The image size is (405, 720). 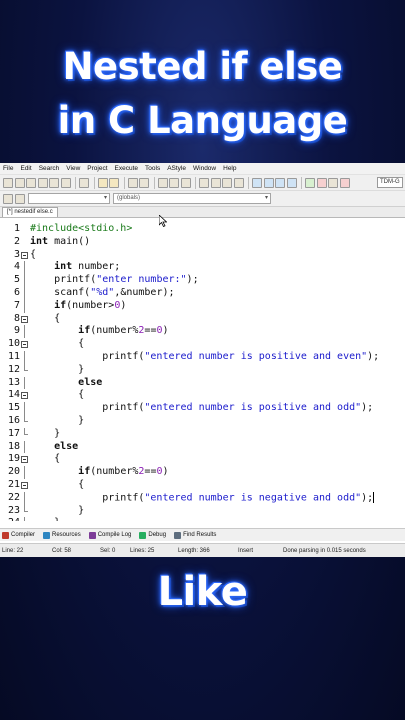 I want to click on status-message: Done parsing in 0.015 seconds, so click(x=324, y=550).